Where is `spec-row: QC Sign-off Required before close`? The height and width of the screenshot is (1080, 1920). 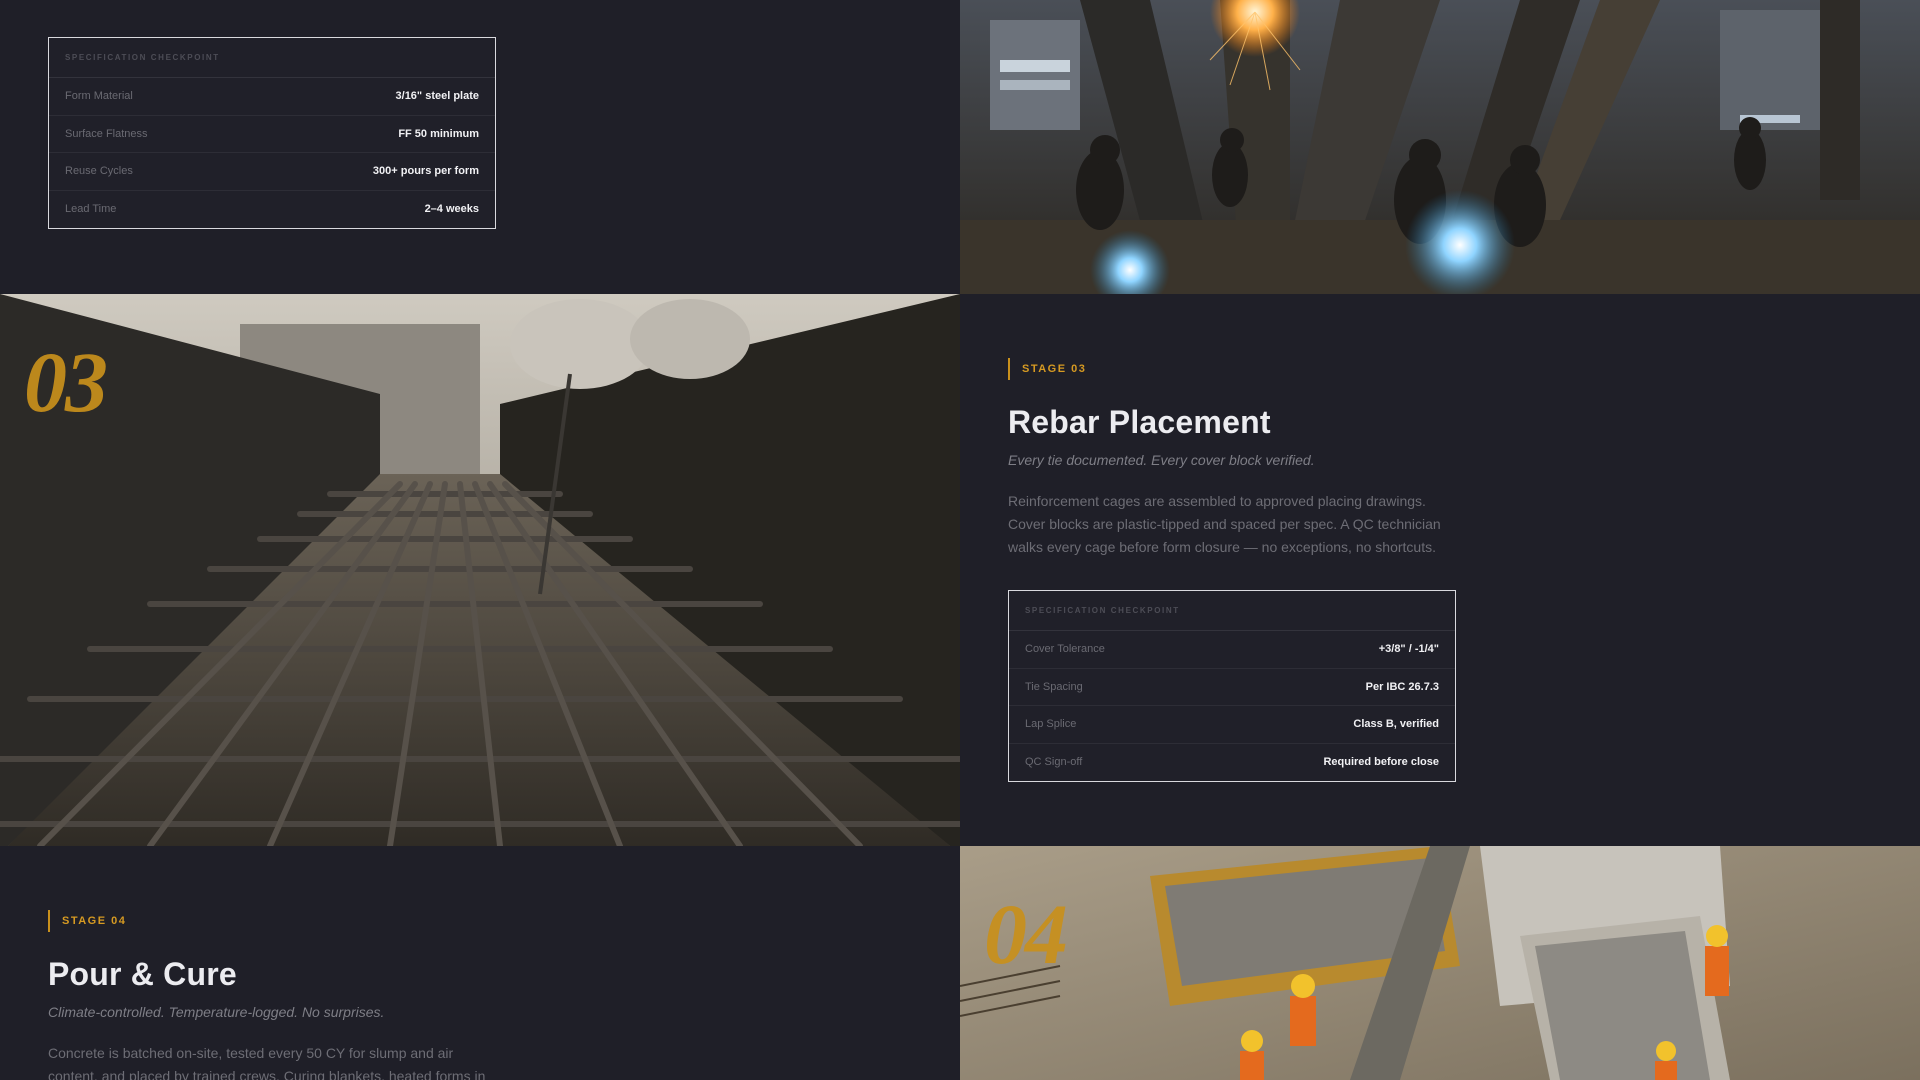 spec-row: QC Sign-off Required before close is located at coordinates (1232, 763).